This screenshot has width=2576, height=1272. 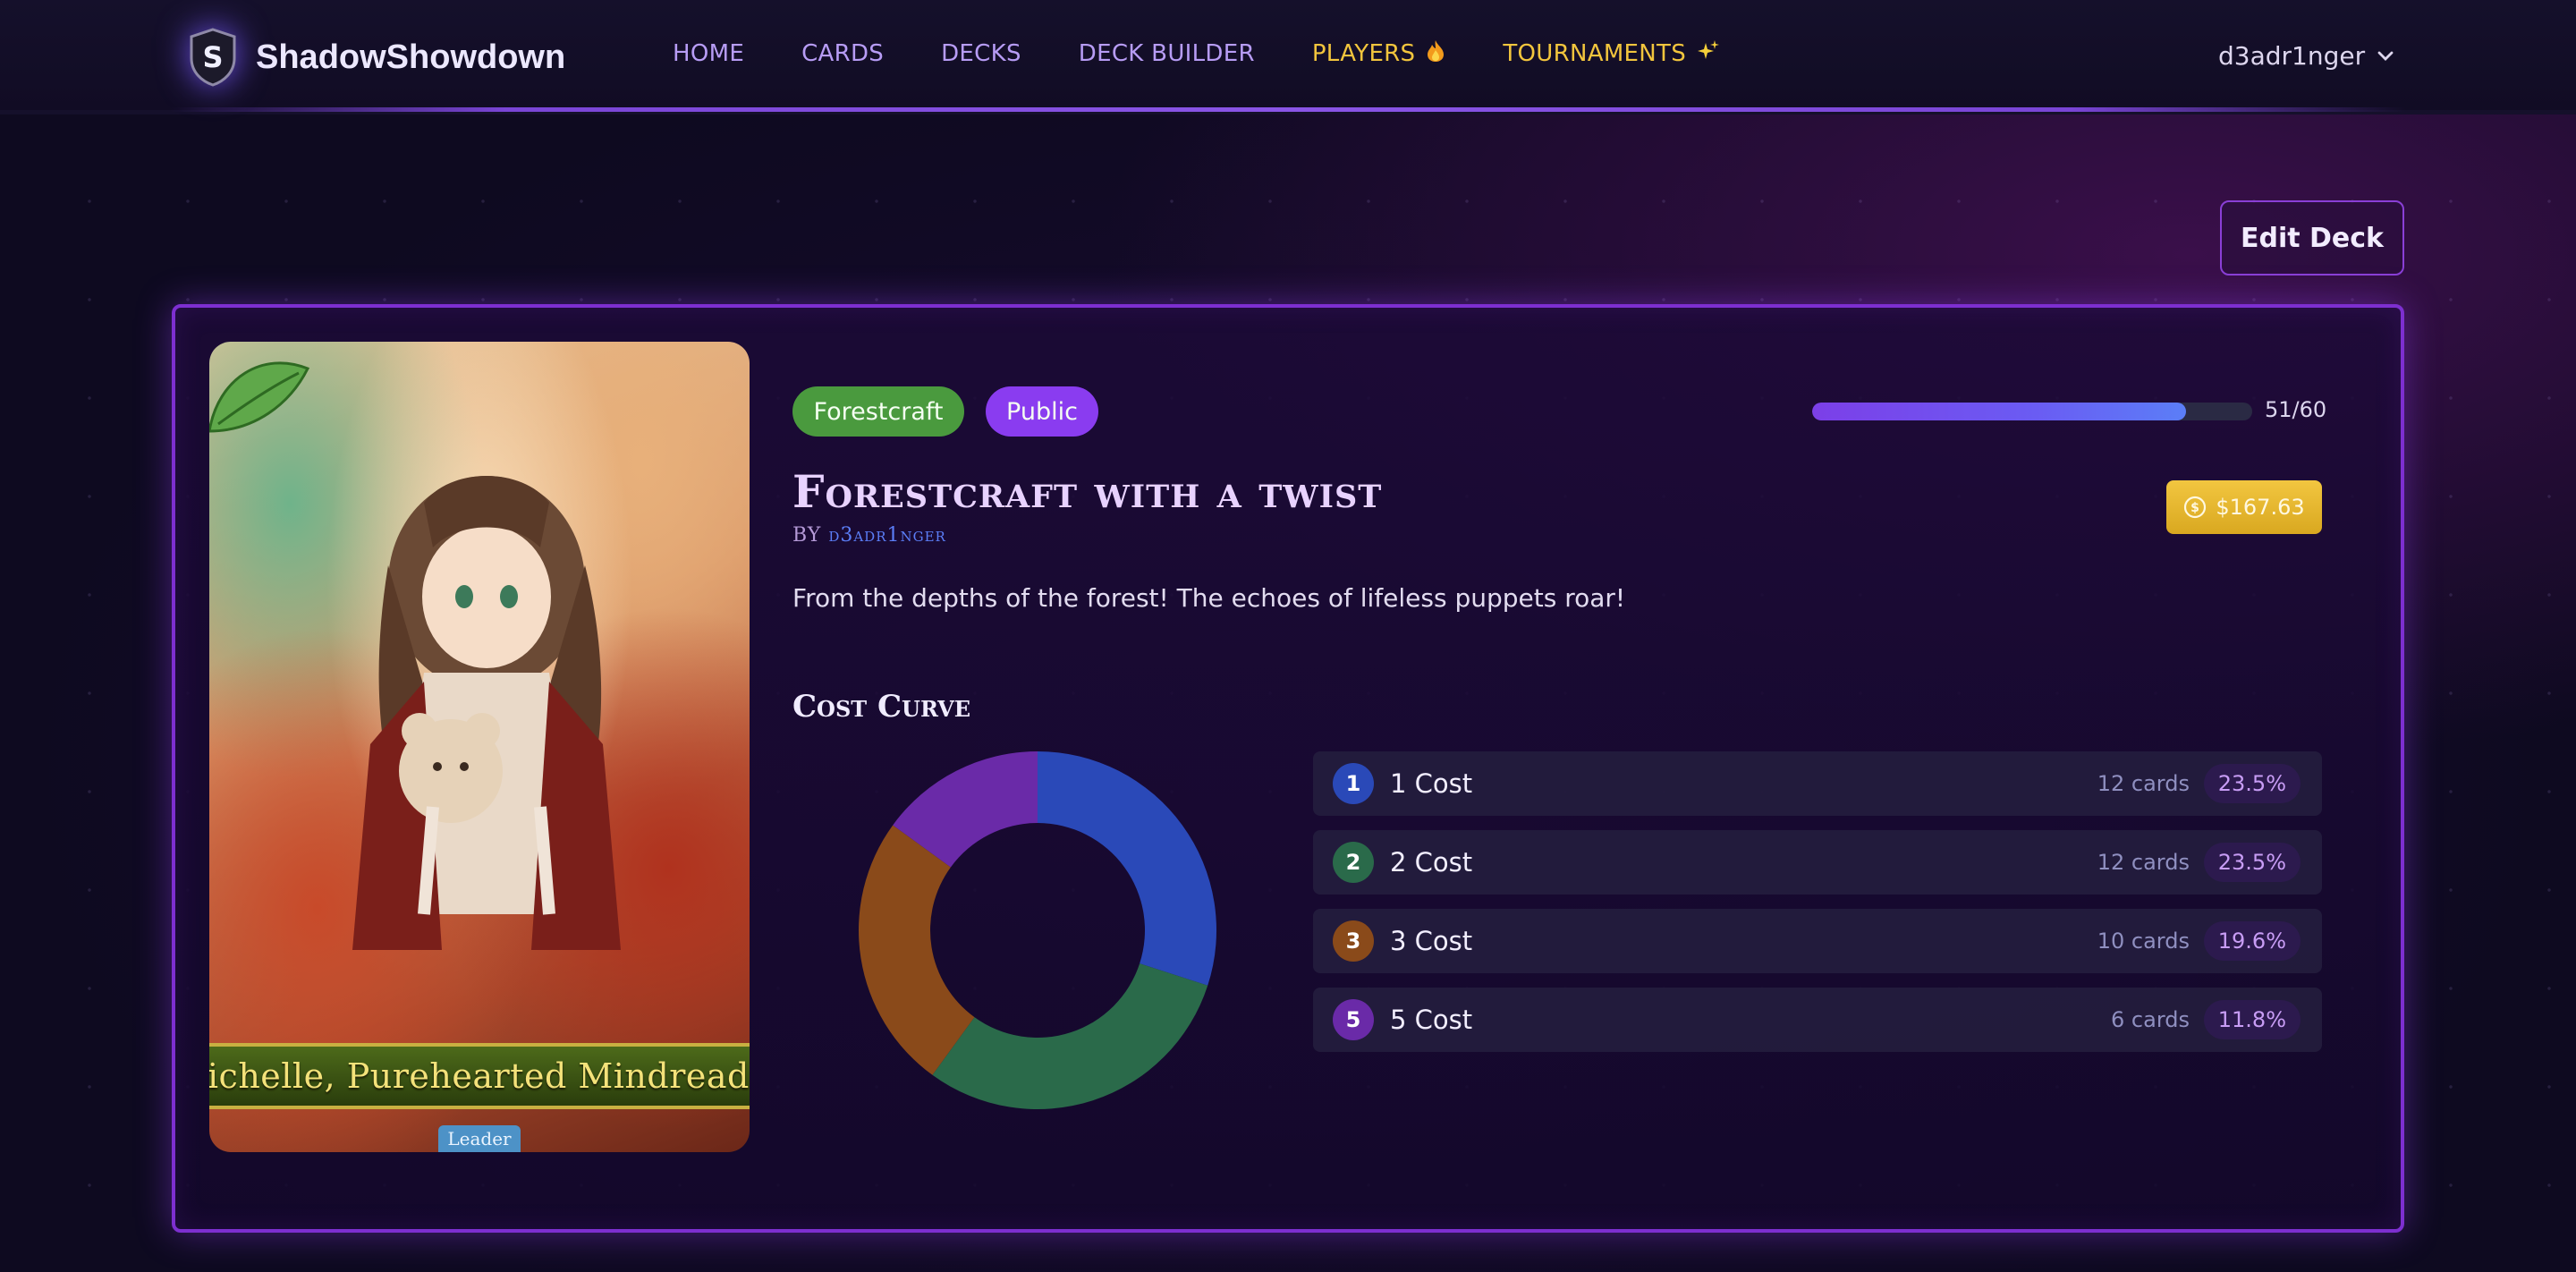 What do you see at coordinates (1127, 868) in the screenshot?
I see `donut-slice-1-cost` at bounding box center [1127, 868].